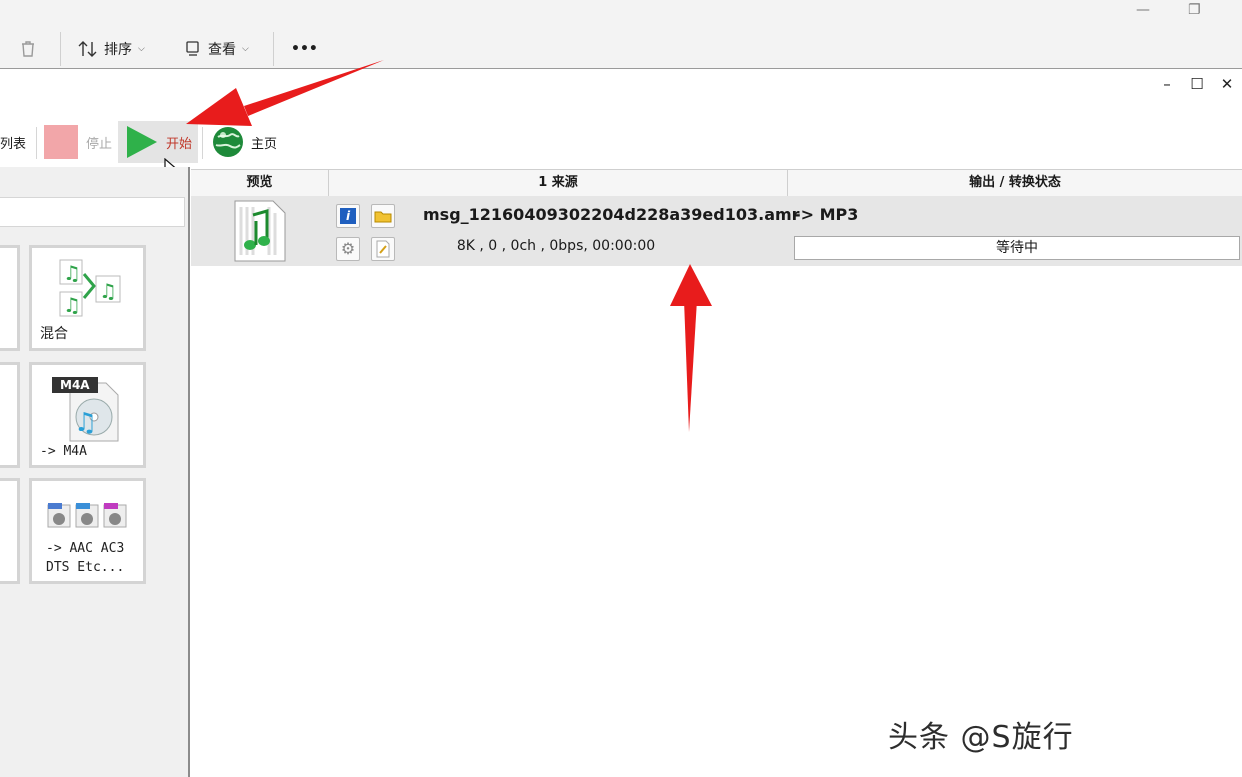  I want to click on more-button: •••, so click(304, 49).